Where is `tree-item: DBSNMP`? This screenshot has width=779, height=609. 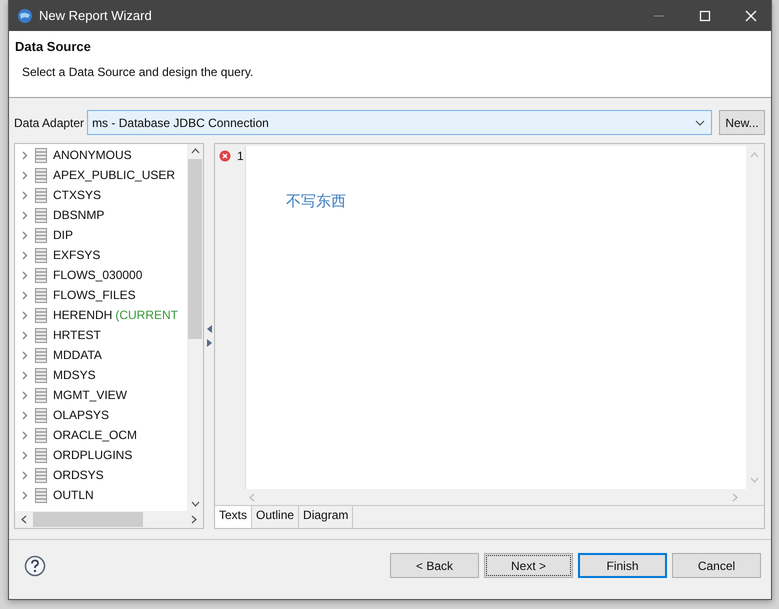
tree-item: DBSNMP is located at coordinates (78, 215).